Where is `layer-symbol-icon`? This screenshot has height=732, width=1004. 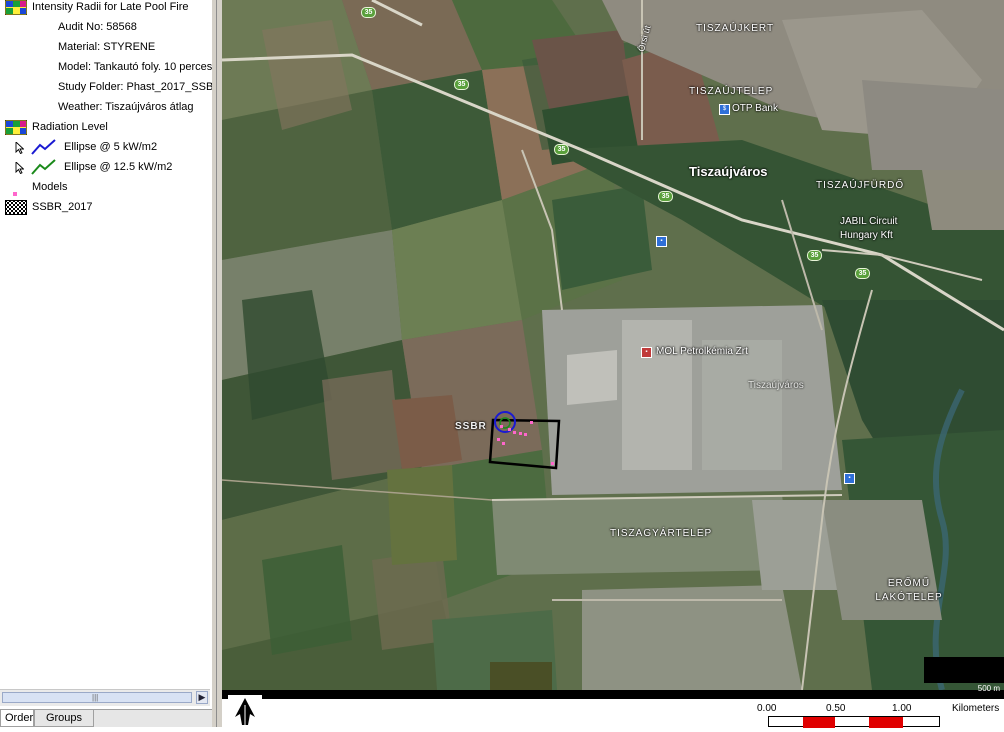
layer-symbol-icon is located at coordinates (16, 11).